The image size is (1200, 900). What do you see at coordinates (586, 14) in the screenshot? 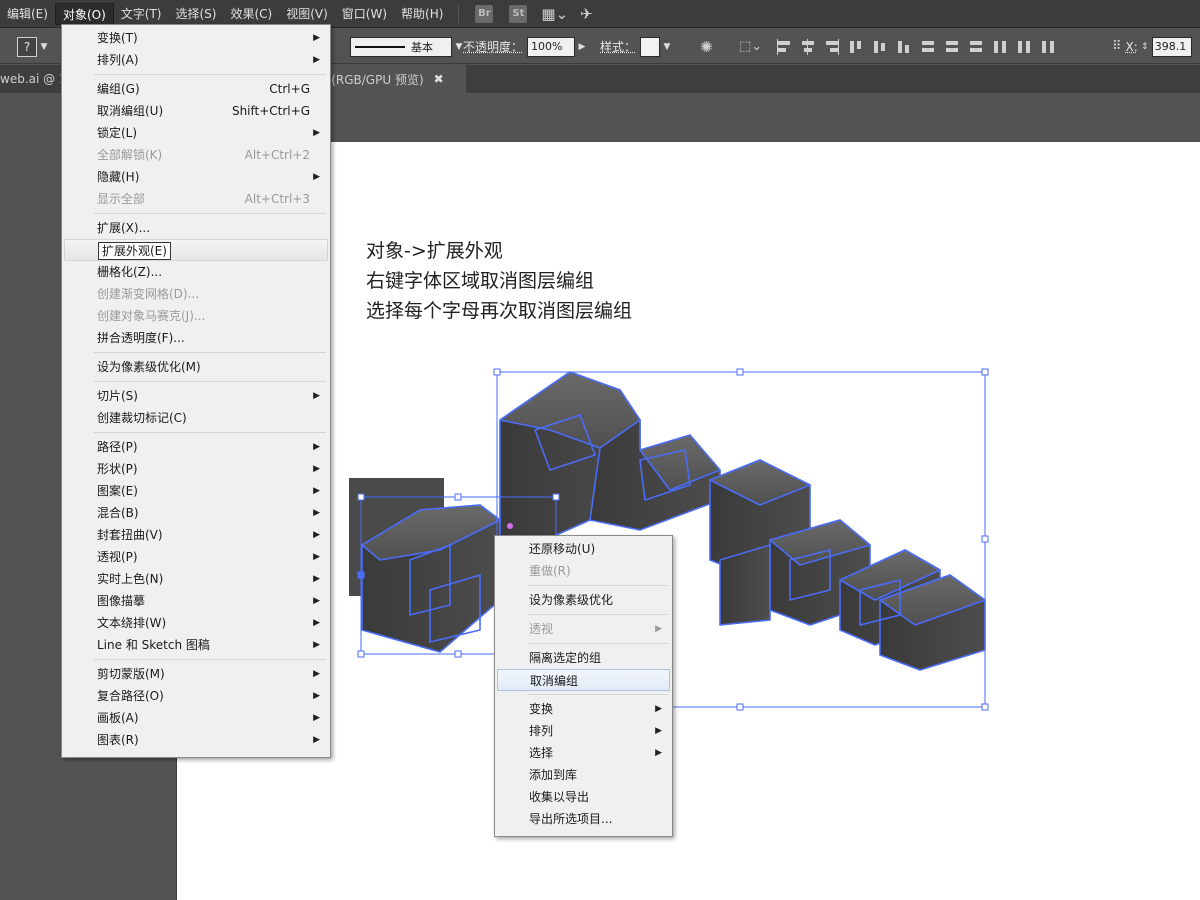
I see `send-icon: ✈` at bounding box center [586, 14].